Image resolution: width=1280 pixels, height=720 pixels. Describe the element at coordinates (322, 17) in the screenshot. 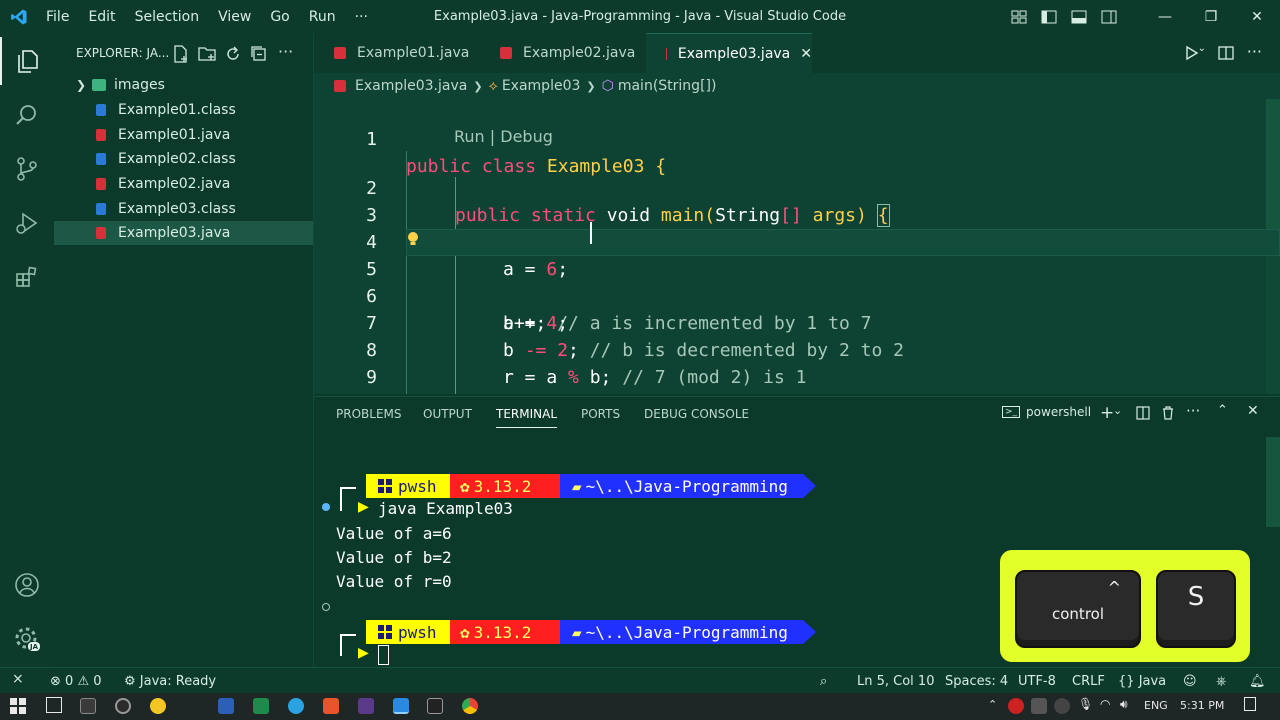

I see `menu-run: Run` at that location.